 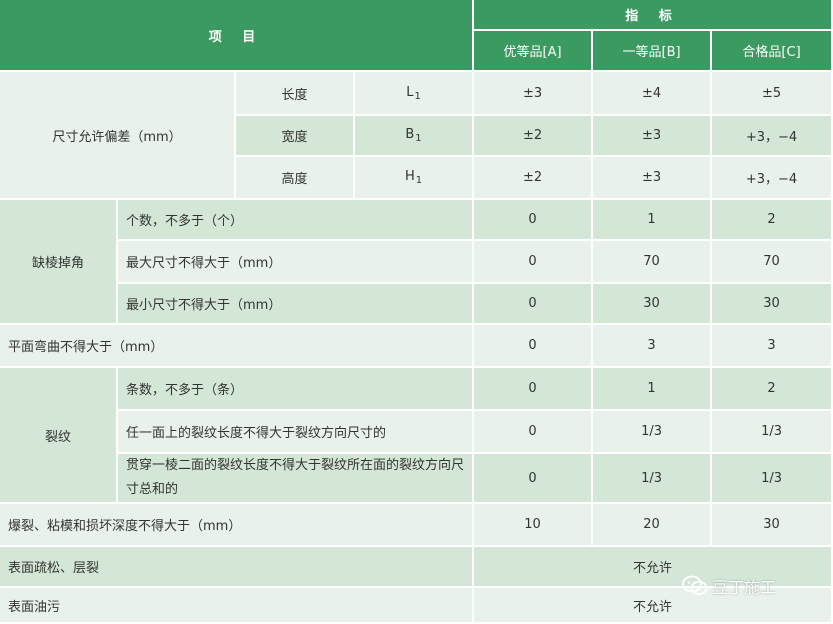 I want to click on table-row: 最大尺寸不得大于（mm） 0 70 70, so click(x=416, y=262).